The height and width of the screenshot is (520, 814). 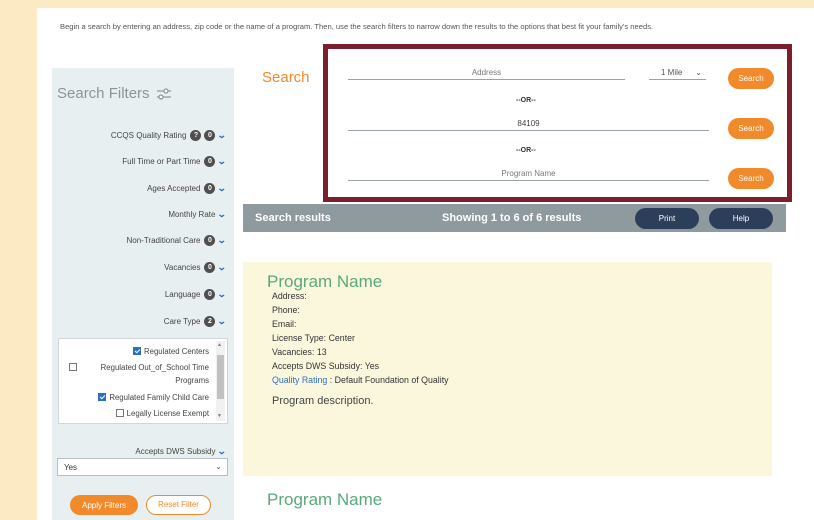 I want to click on care-type-option: Regulated Family Child Care, so click(x=153, y=397).